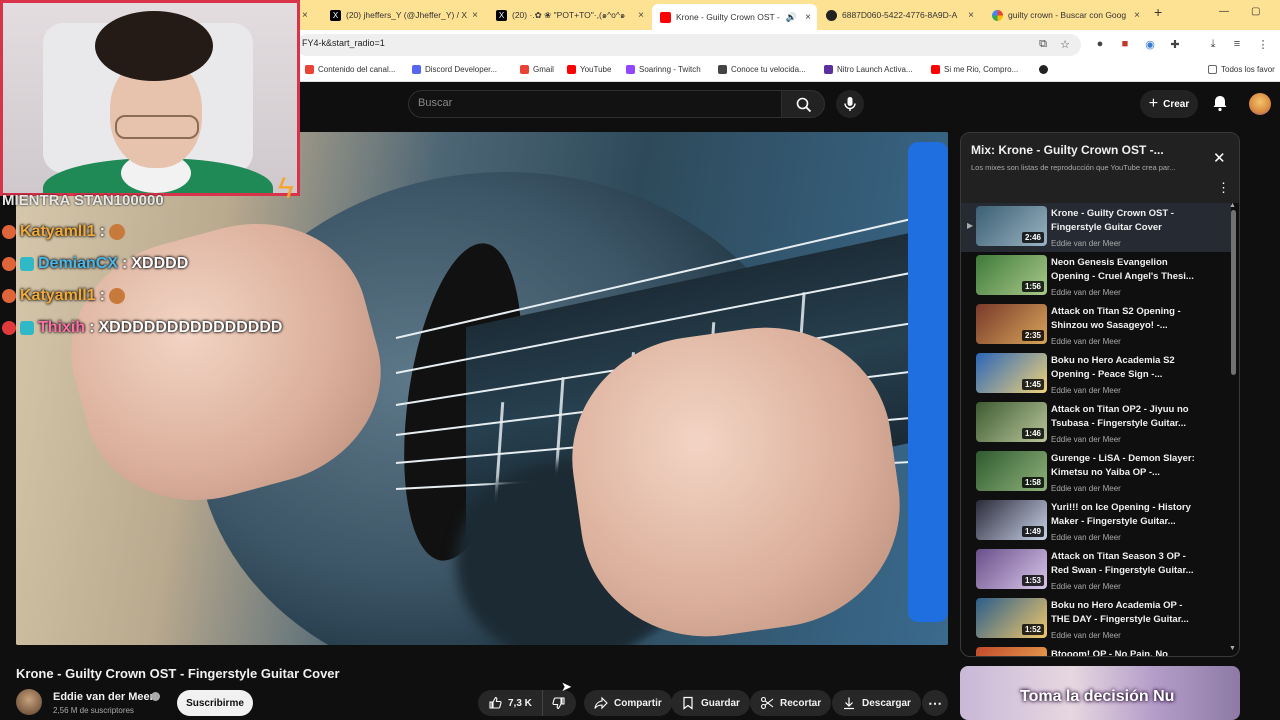 This screenshot has width=1280, height=720. I want to click on google-icon, so click(997, 15).